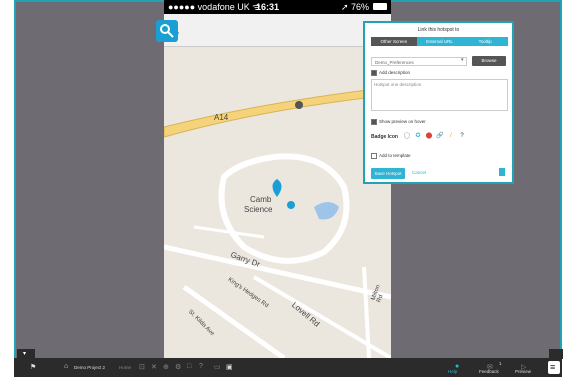  I want to click on add-template-checkbox: Add to template, so click(391, 156).